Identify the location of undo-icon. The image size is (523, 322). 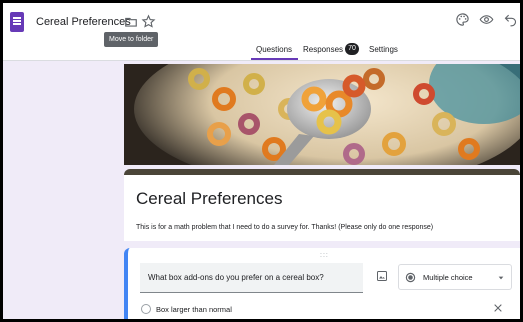
(510, 19).